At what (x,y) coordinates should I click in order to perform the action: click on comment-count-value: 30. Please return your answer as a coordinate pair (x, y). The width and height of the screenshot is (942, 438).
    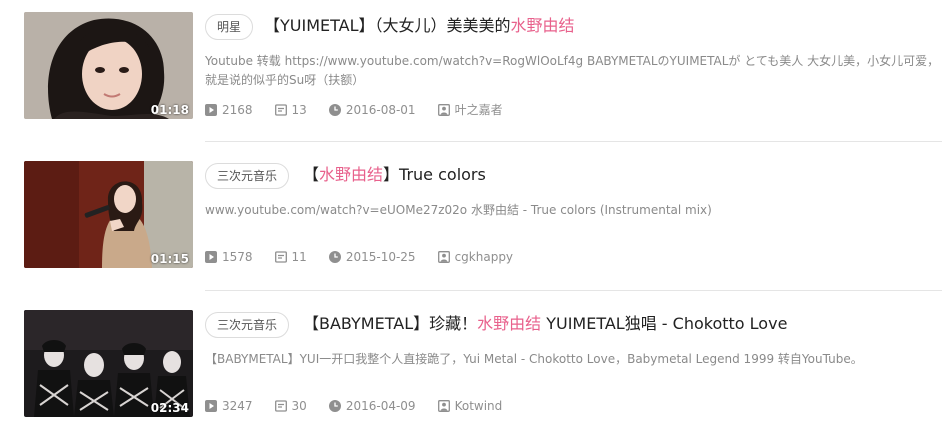
    Looking at the image, I should click on (299, 406).